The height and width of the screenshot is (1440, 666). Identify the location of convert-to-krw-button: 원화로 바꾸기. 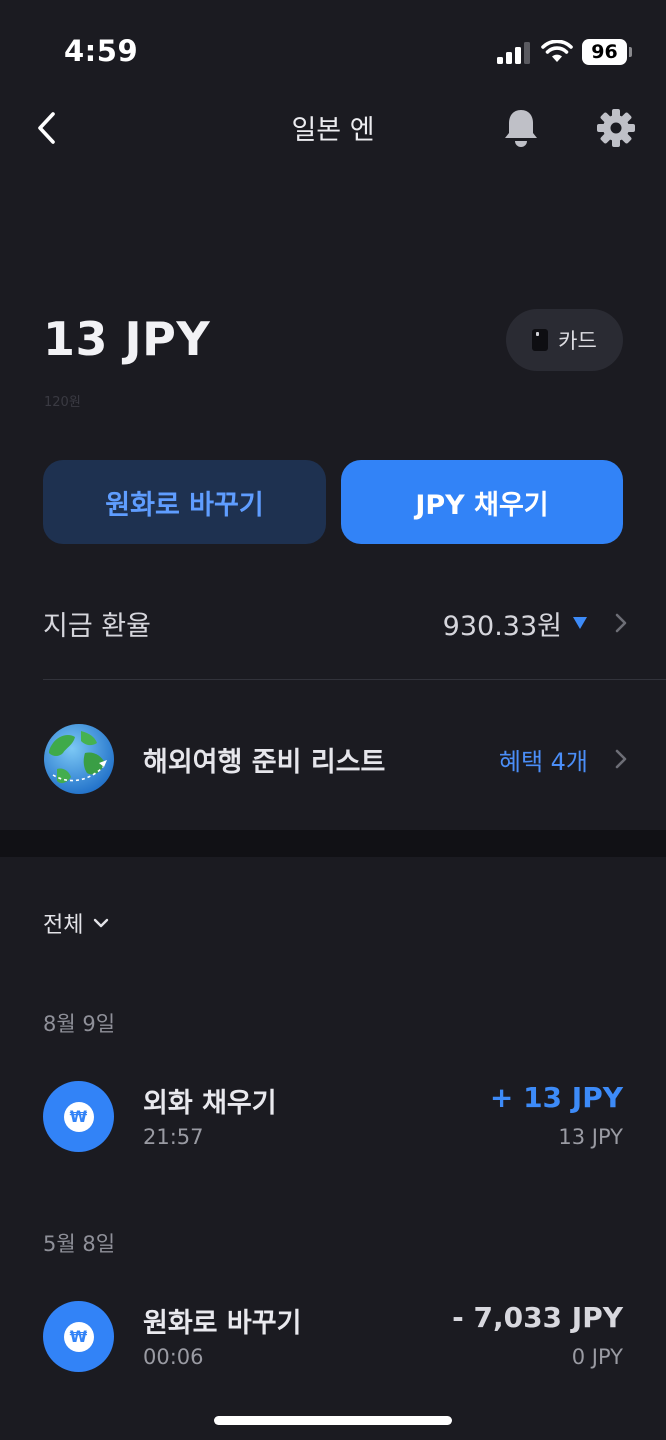
(184, 502).